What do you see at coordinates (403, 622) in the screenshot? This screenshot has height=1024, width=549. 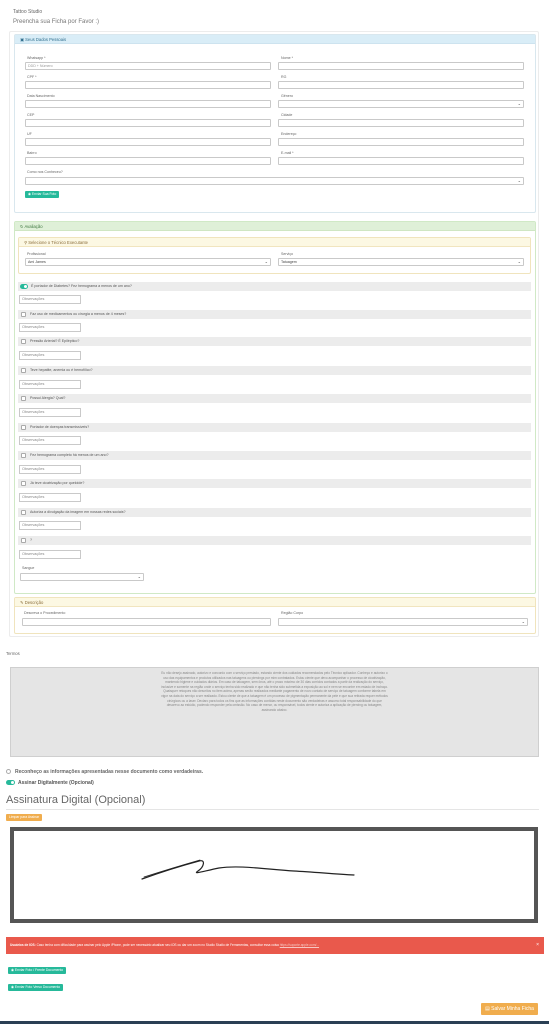 I see `regiao-select: ⌄` at bounding box center [403, 622].